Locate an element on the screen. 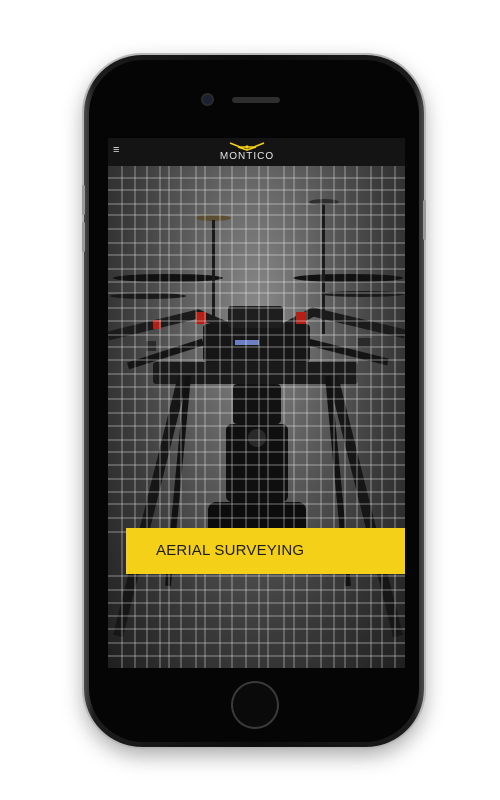  service-banner: AERIAL SURVEYING is located at coordinates (265, 551).